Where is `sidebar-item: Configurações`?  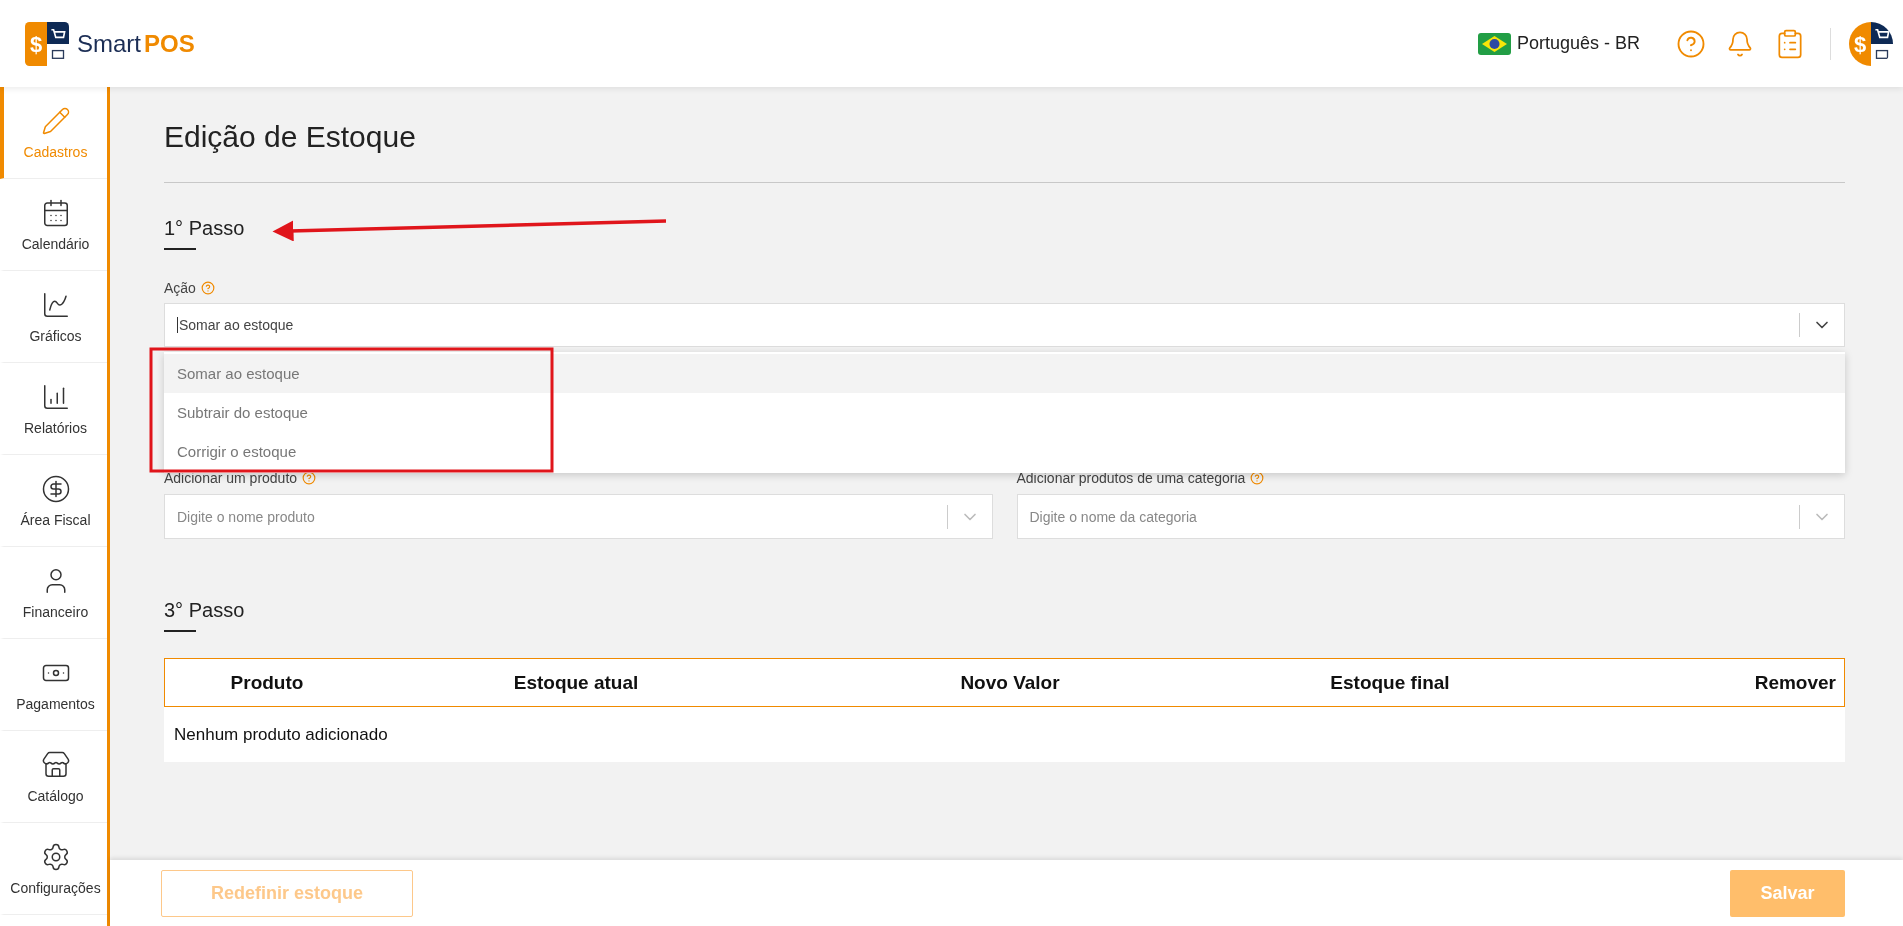 sidebar-item: Configurações is located at coordinates (53, 869).